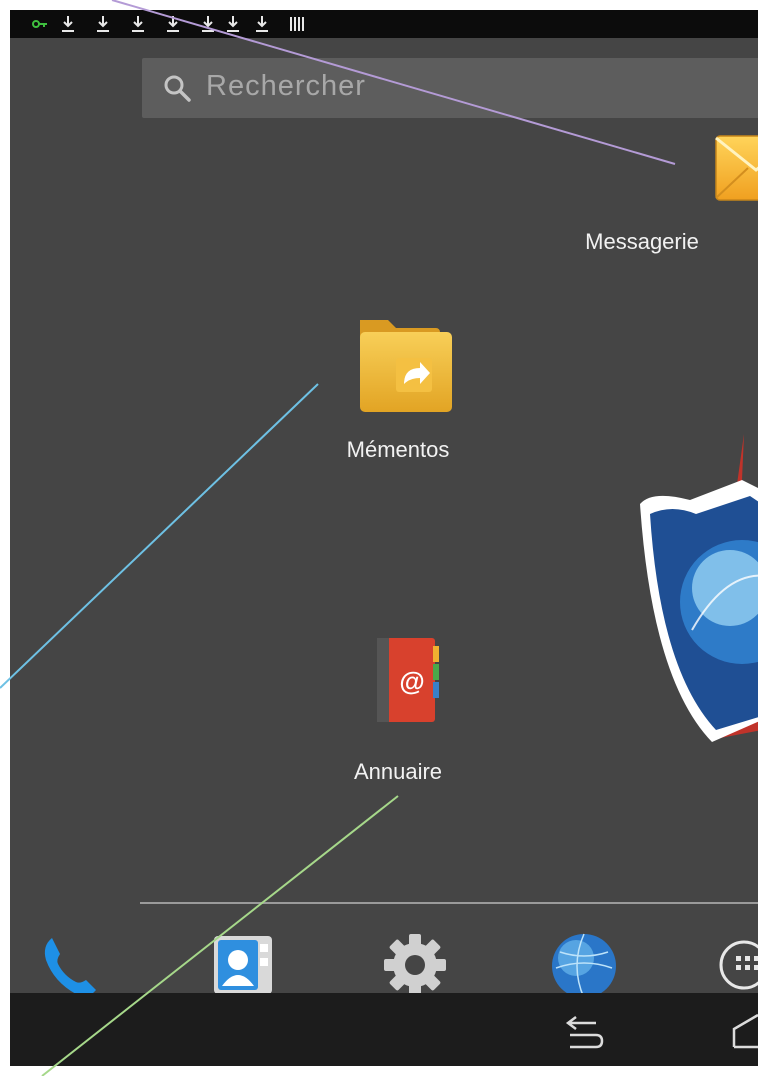  What do you see at coordinates (398, 771) in the screenshot?
I see `app-label: Annuaire` at bounding box center [398, 771].